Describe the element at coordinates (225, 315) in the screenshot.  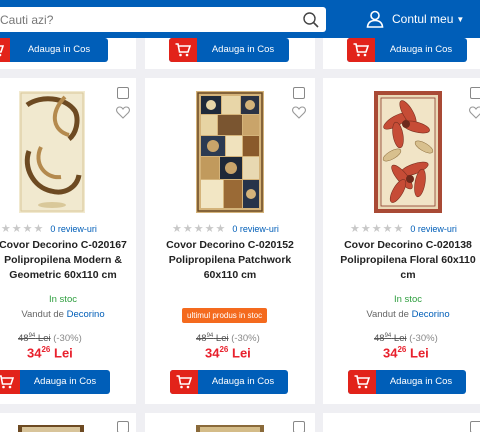
I see `low-stock-badge: ultimul produs in stoc` at that location.